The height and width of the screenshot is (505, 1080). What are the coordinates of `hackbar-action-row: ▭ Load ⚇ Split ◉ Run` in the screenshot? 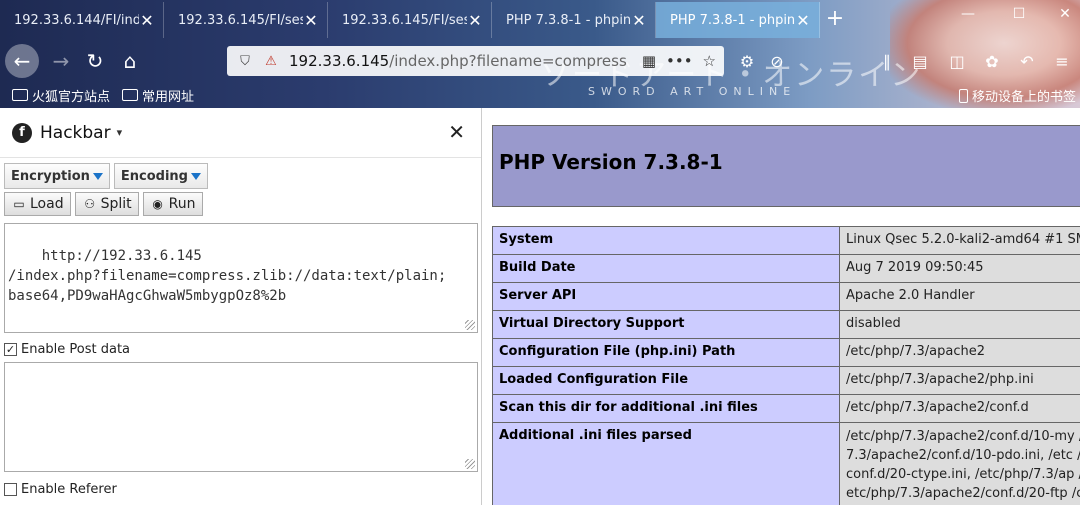 It's located at (103, 204).